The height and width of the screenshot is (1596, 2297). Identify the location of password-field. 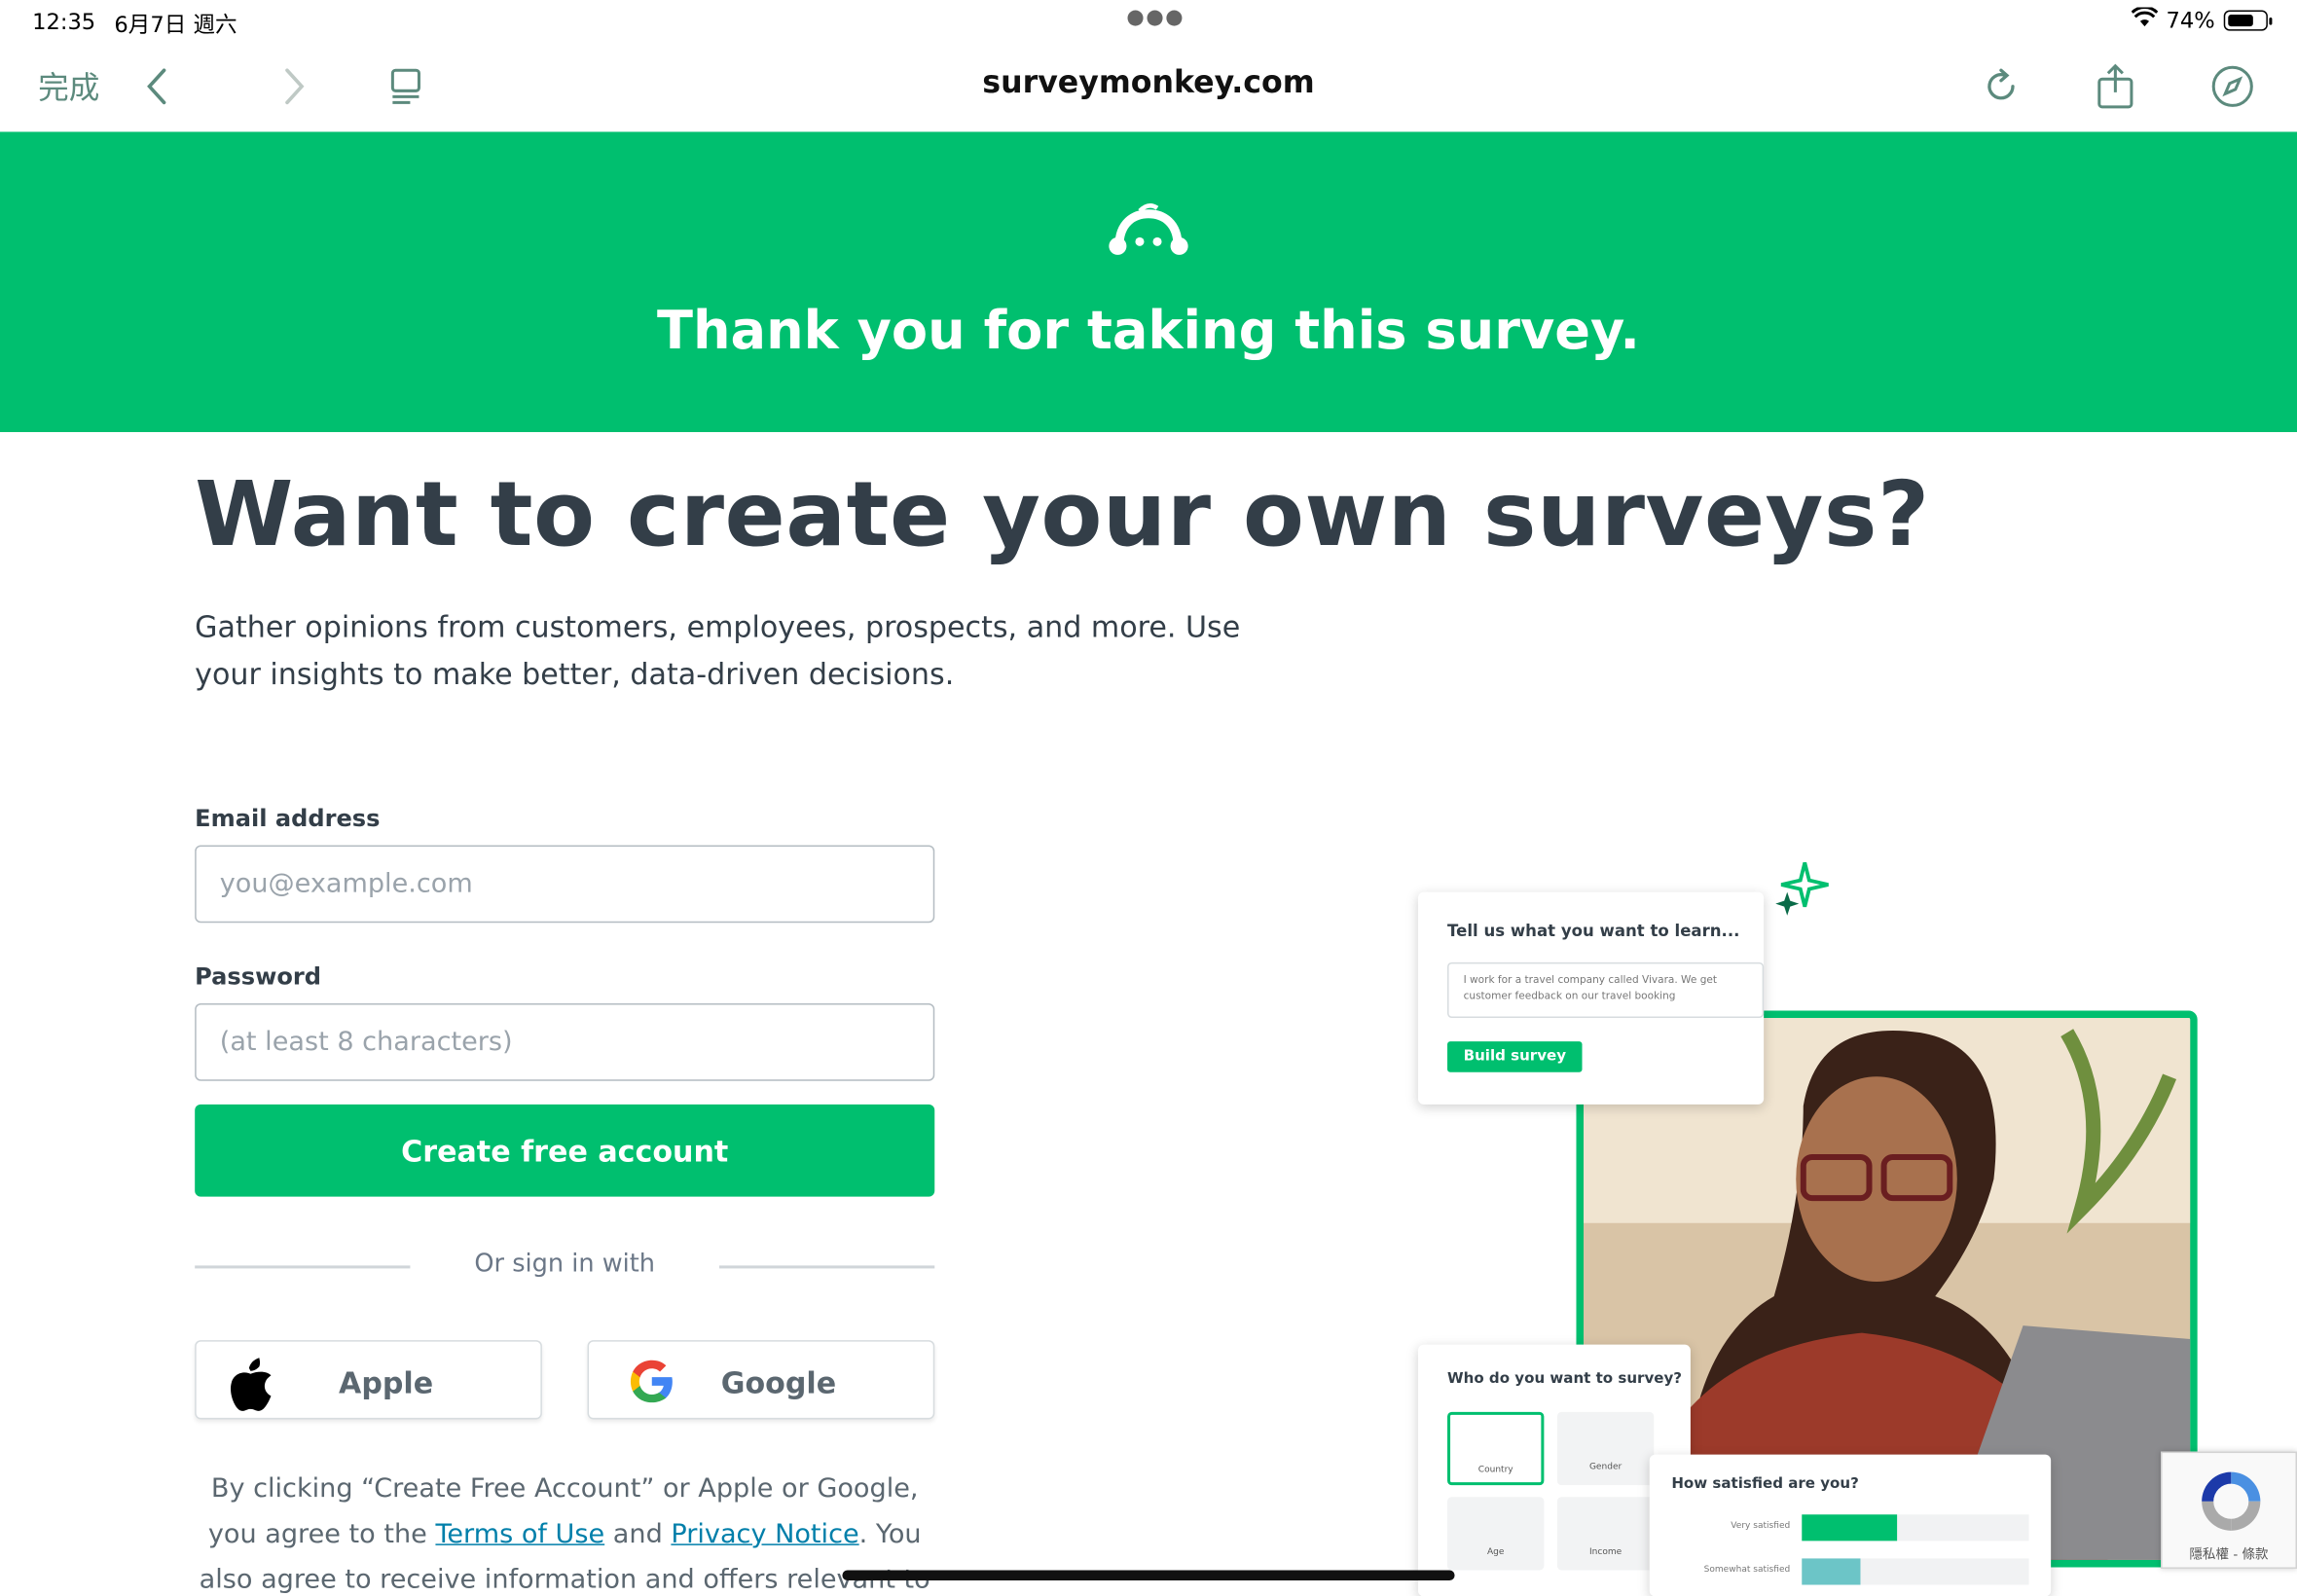
(565, 1041).